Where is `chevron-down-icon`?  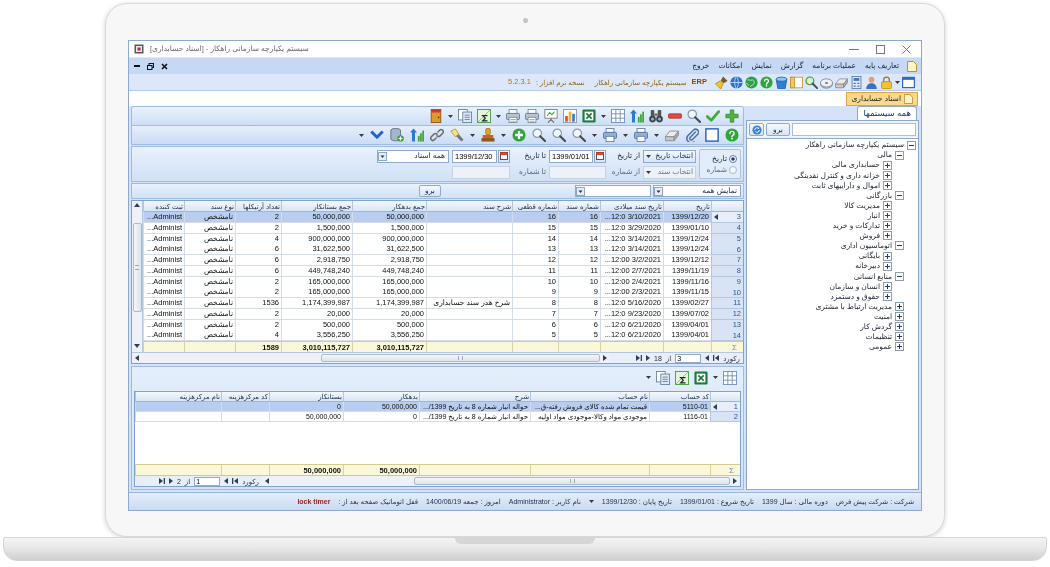 chevron-down-icon is located at coordinates (377, 135).